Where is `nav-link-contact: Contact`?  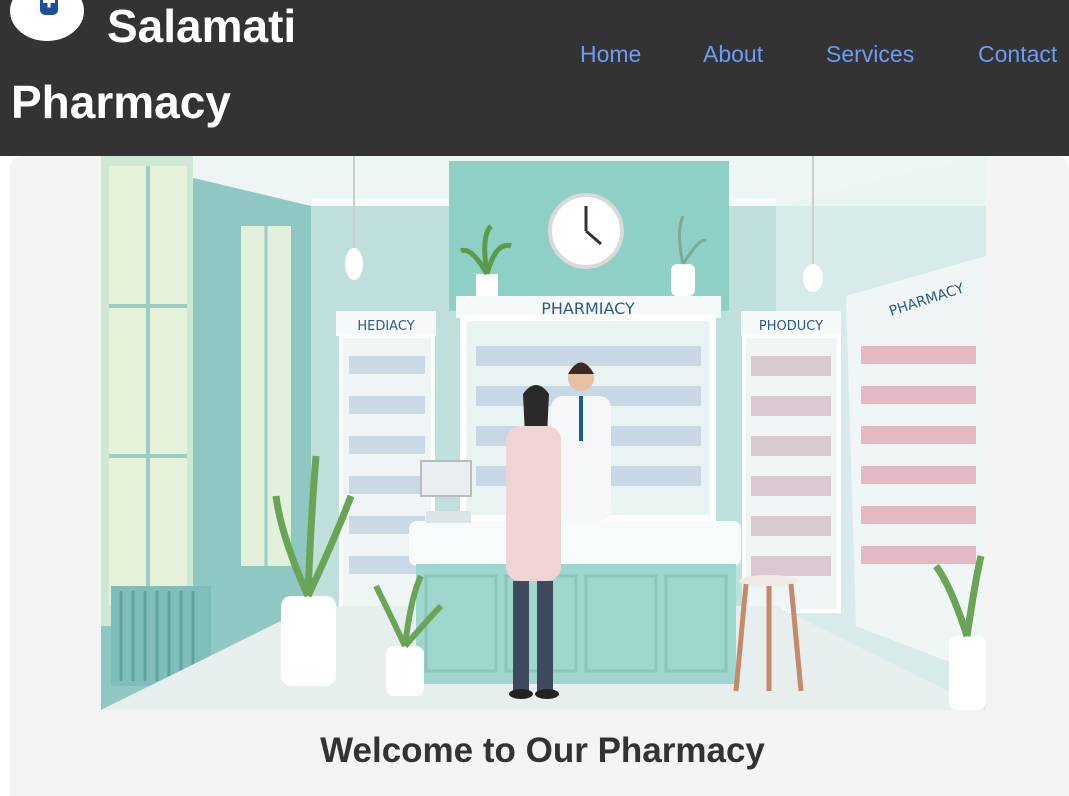 nav-link-contact: Contact is located at coordinates (1017, 54).